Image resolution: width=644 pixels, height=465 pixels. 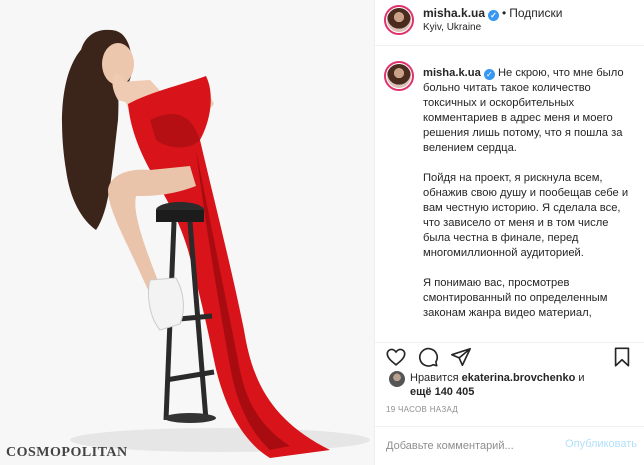 I want to click on likes-conjunction: и, so click(x=581, y=378).